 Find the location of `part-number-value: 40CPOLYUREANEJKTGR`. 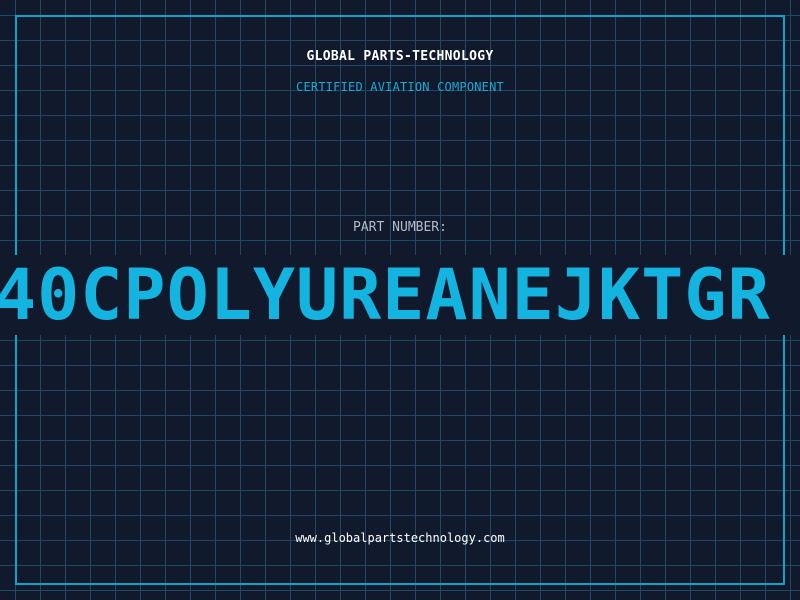

part-number-value: 40CPOLYUREANEJKTGR is located at coordinates (385, 295).